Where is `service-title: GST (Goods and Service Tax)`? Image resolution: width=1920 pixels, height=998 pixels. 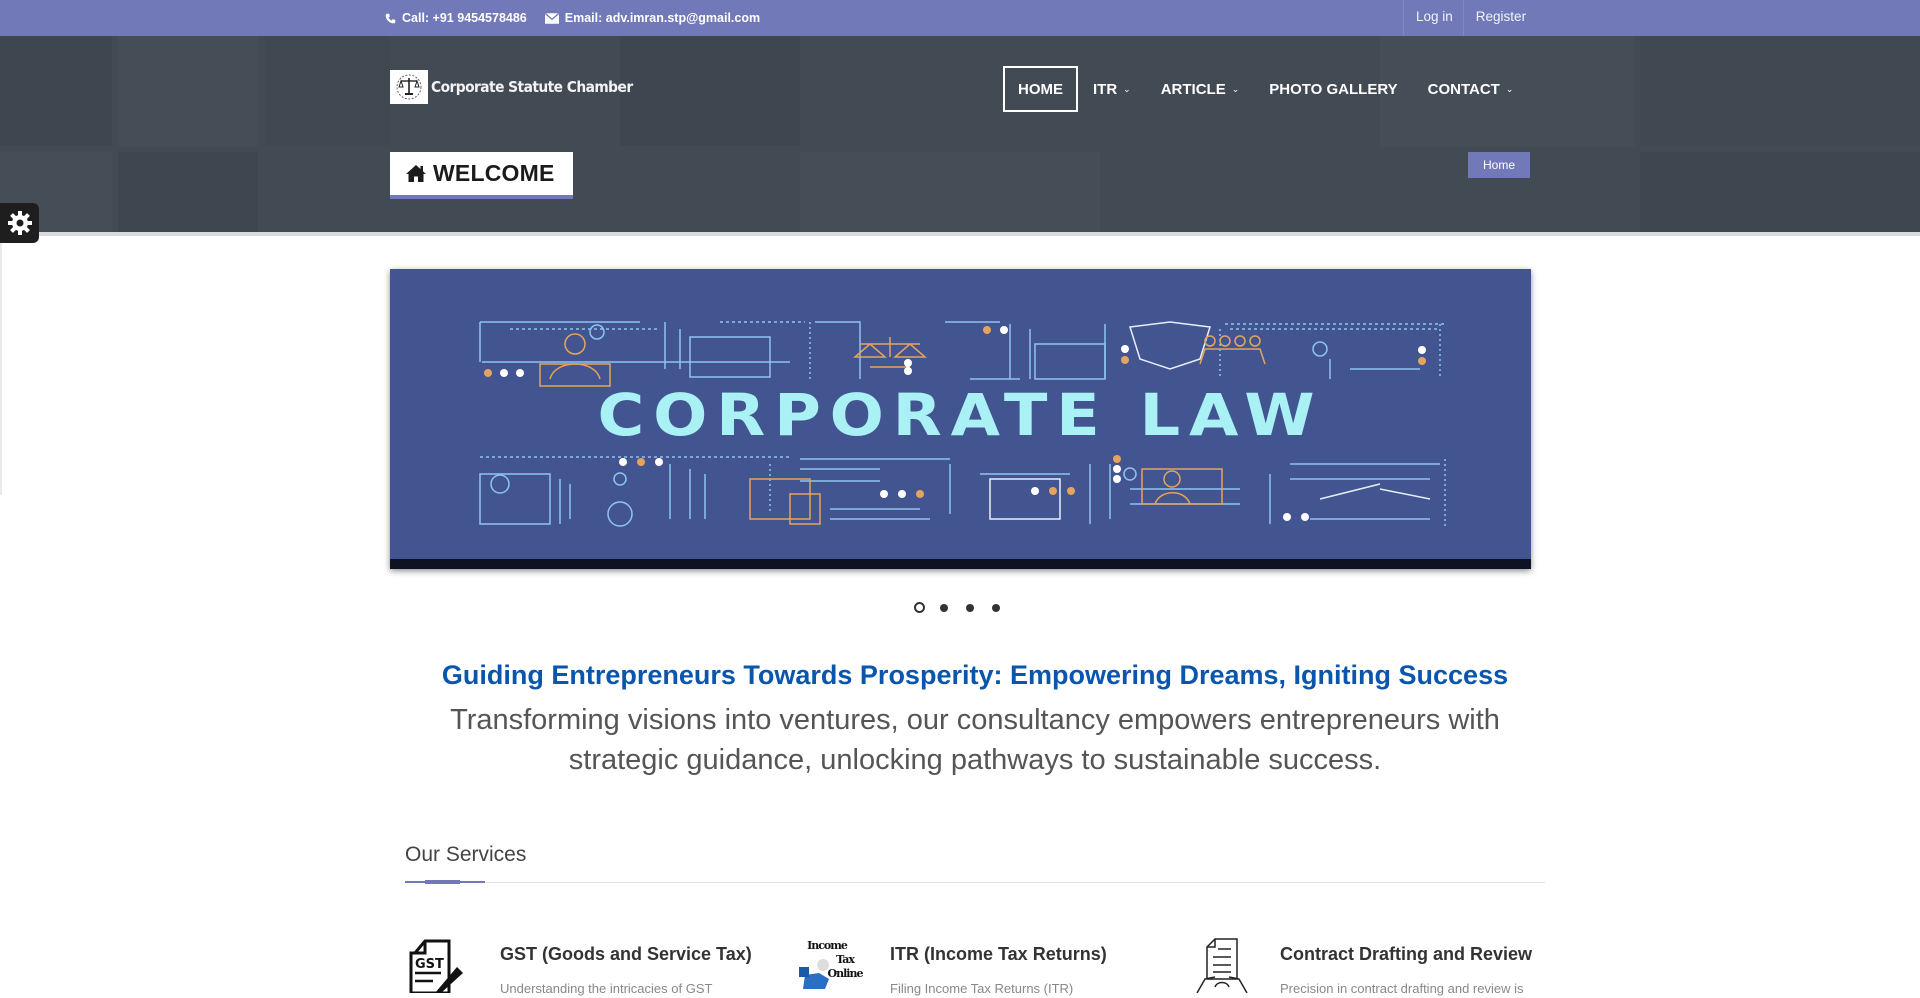
service-title: GST (Goods and Service Tax) is located at coordinates (626, 954).